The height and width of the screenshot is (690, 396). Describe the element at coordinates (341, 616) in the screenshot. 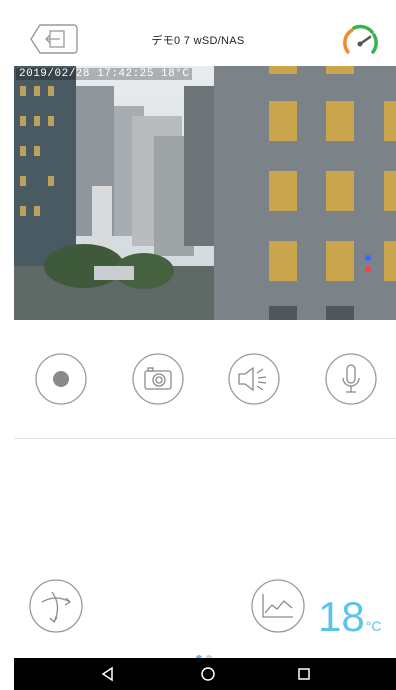

I see `temperature-value: 18` at that location.